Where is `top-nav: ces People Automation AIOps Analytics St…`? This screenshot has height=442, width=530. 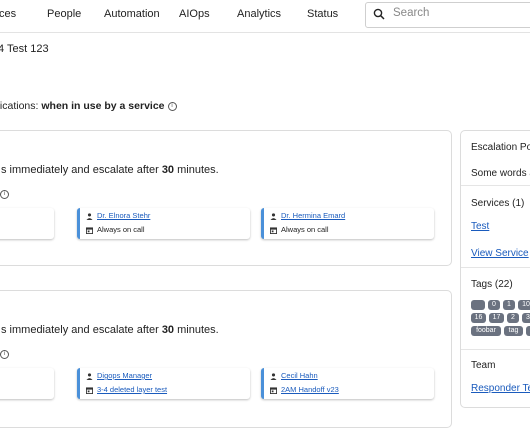 top-nav: ces People Automation AIOps Analytics St… is located at coordinates (265, 16).